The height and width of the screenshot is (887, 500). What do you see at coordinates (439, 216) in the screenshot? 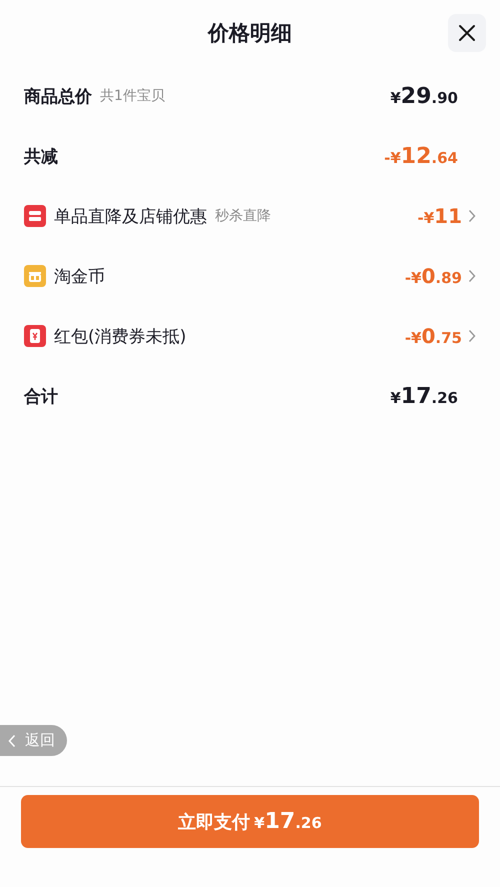
I see `price-amount: -¥11` at bounding box center [439, 216].